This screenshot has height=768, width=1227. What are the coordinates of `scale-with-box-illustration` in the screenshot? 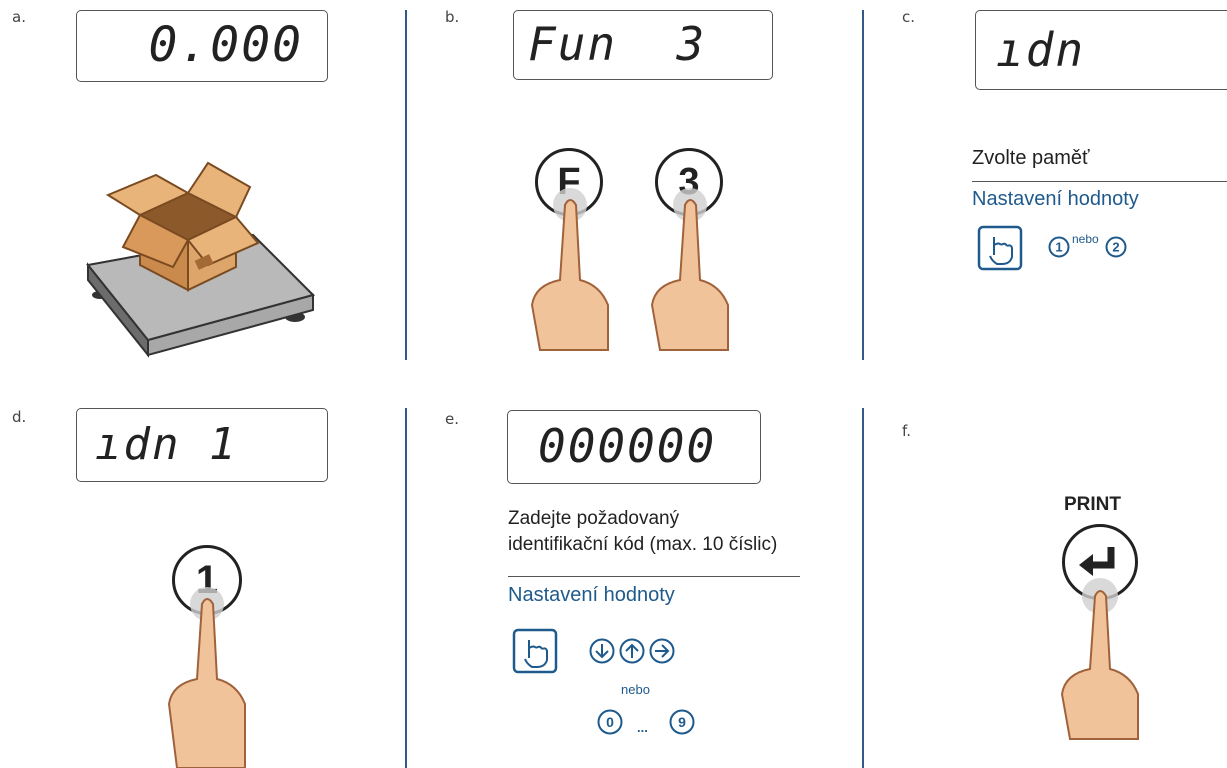 It's located at (200, 259).